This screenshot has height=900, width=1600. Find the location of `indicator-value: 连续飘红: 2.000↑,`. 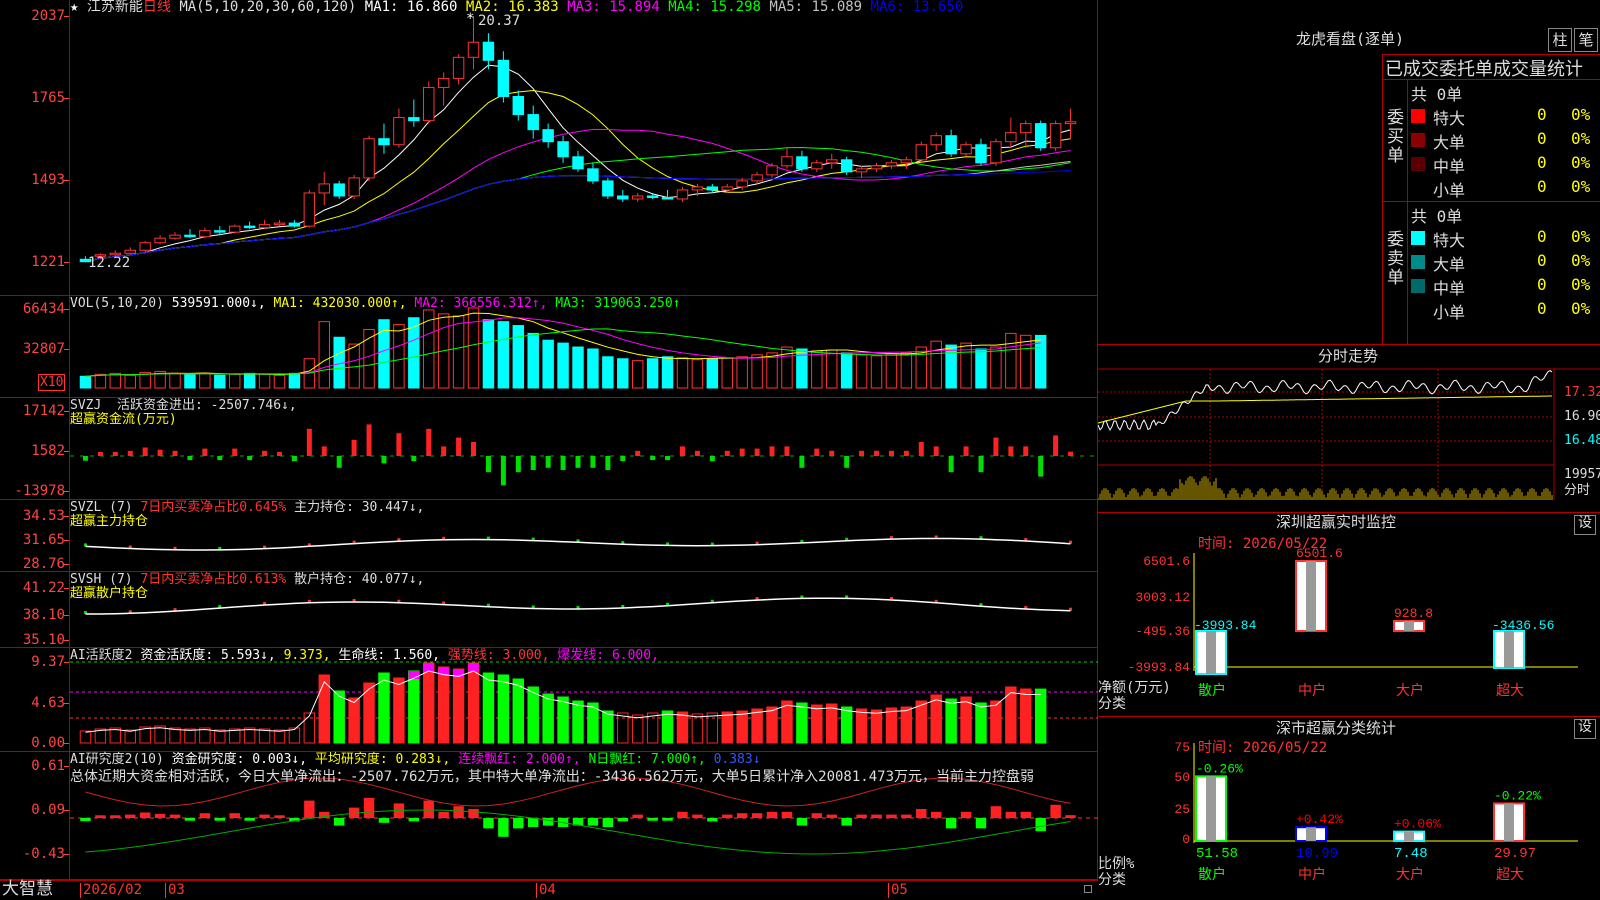

indicator-value: 连续飘红: 2.000↑, is located at coordinates (523, 759).